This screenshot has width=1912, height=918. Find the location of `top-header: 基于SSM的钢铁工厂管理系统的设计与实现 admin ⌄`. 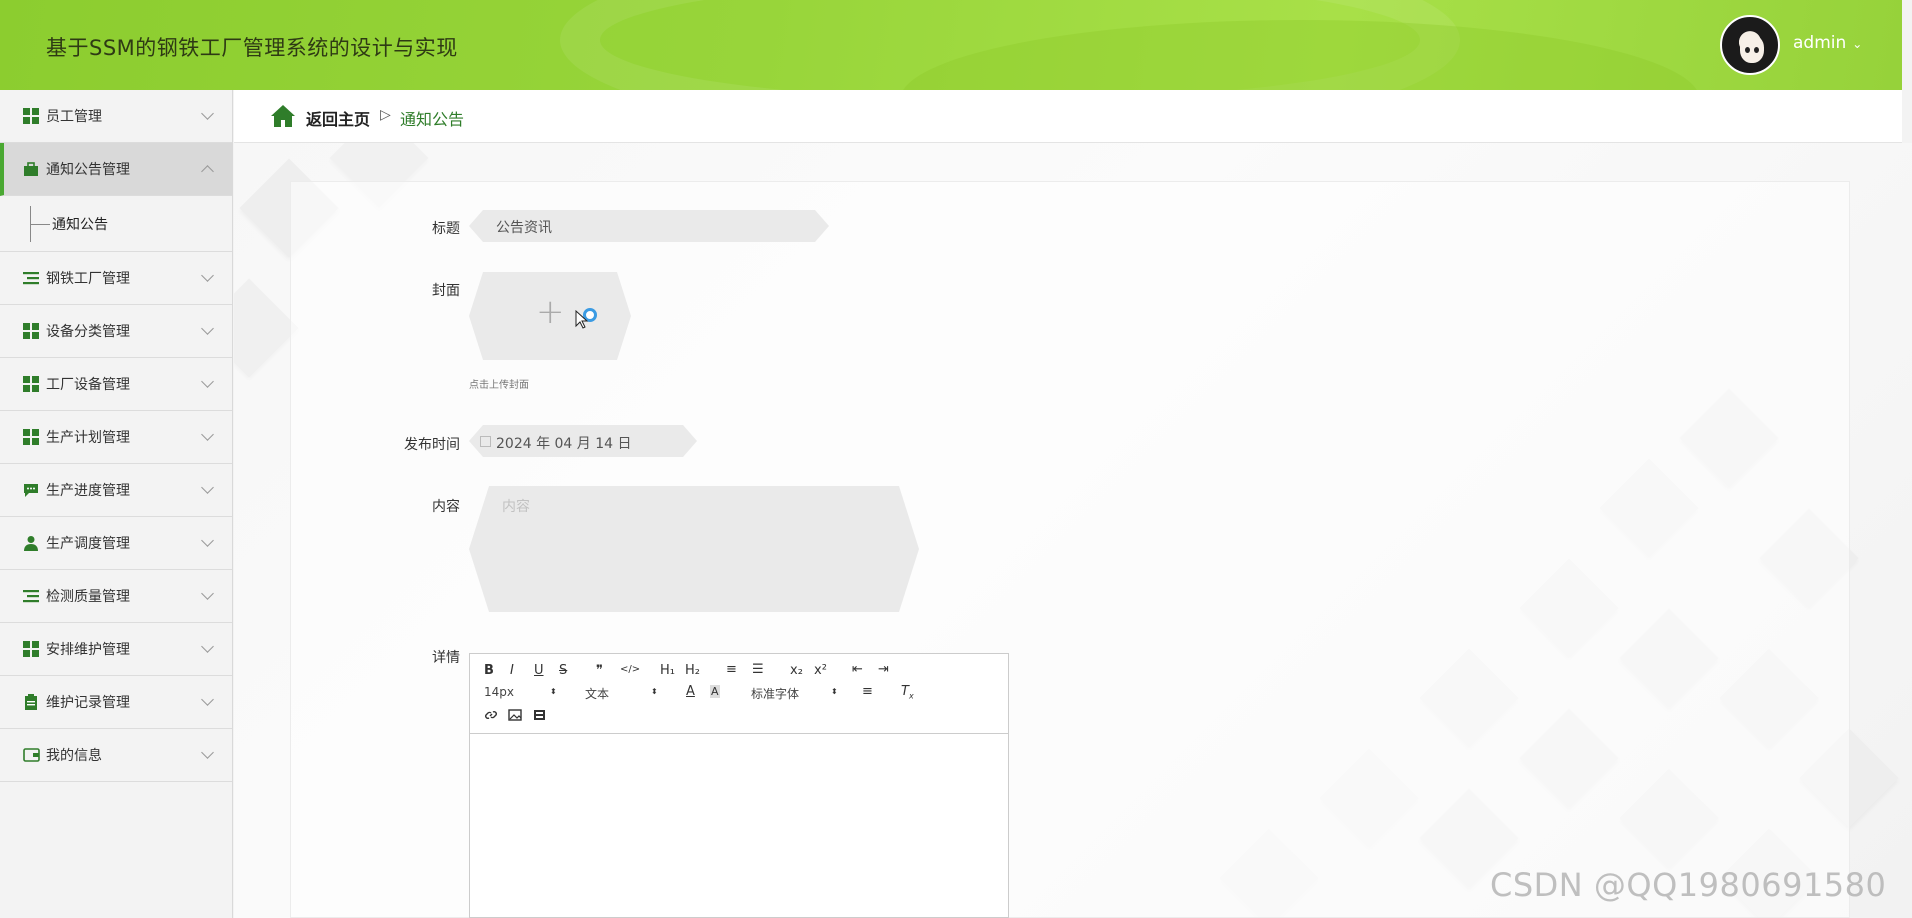

top-header: 基于SSM的钢铁工厂管理系统的设计与实现 admin ⌄ is located at coordinates (951, 45).